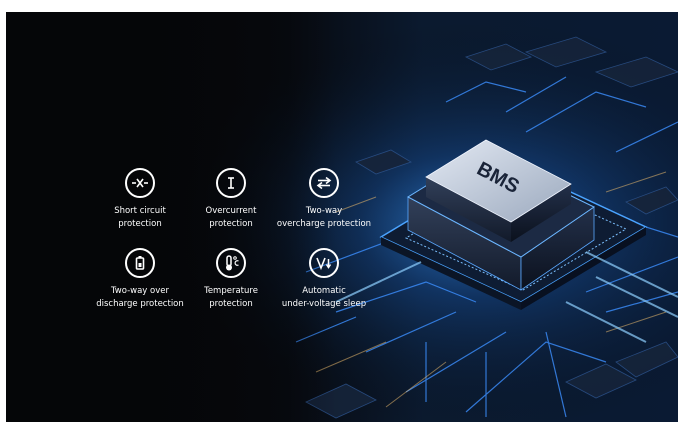 This screenshot has height=425, width=684. I want to click on overcurrent-icon, so click(231, 183).